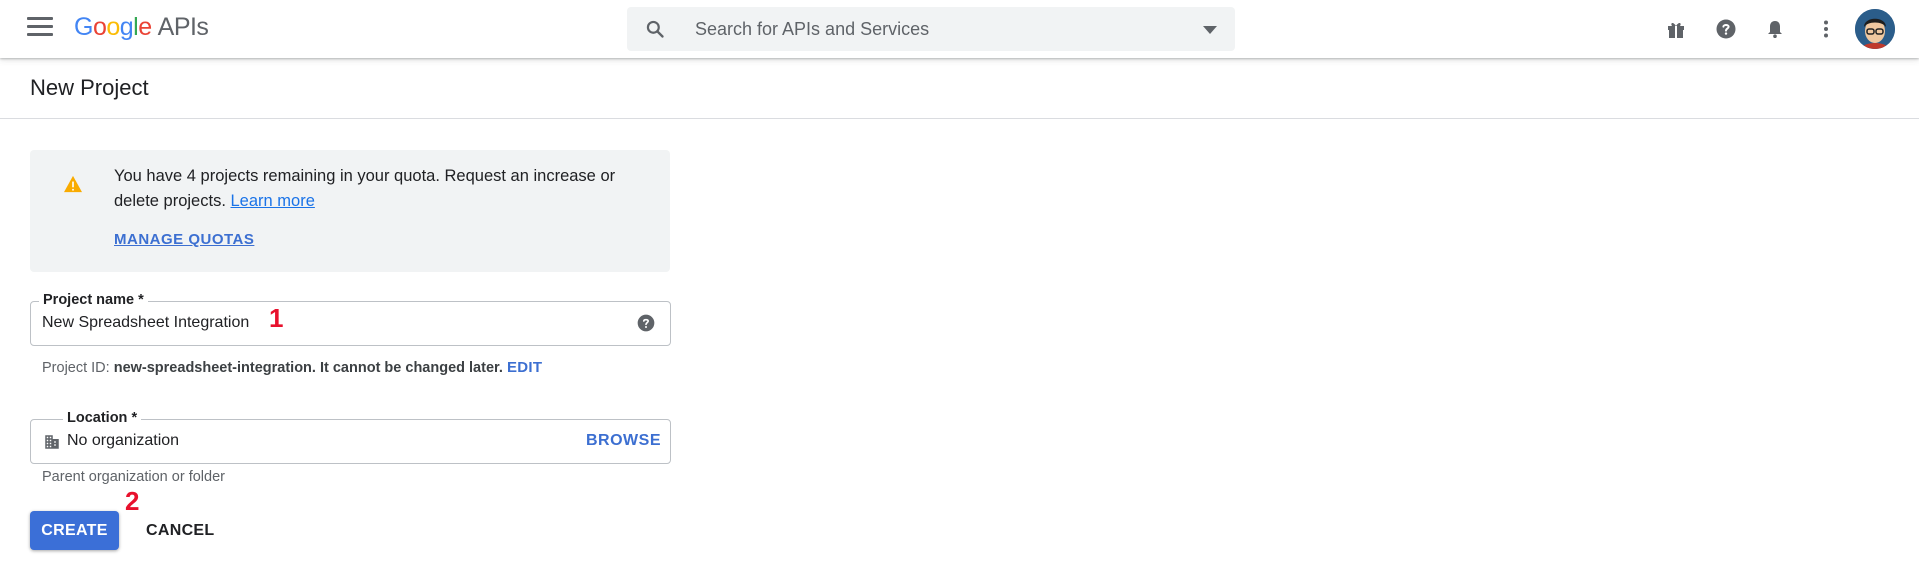 The height and width of the screenshot is (579, 1919). Describe the element at coordinates (183, 27) in the screenshot. I see `product-name: APIs` at that location.